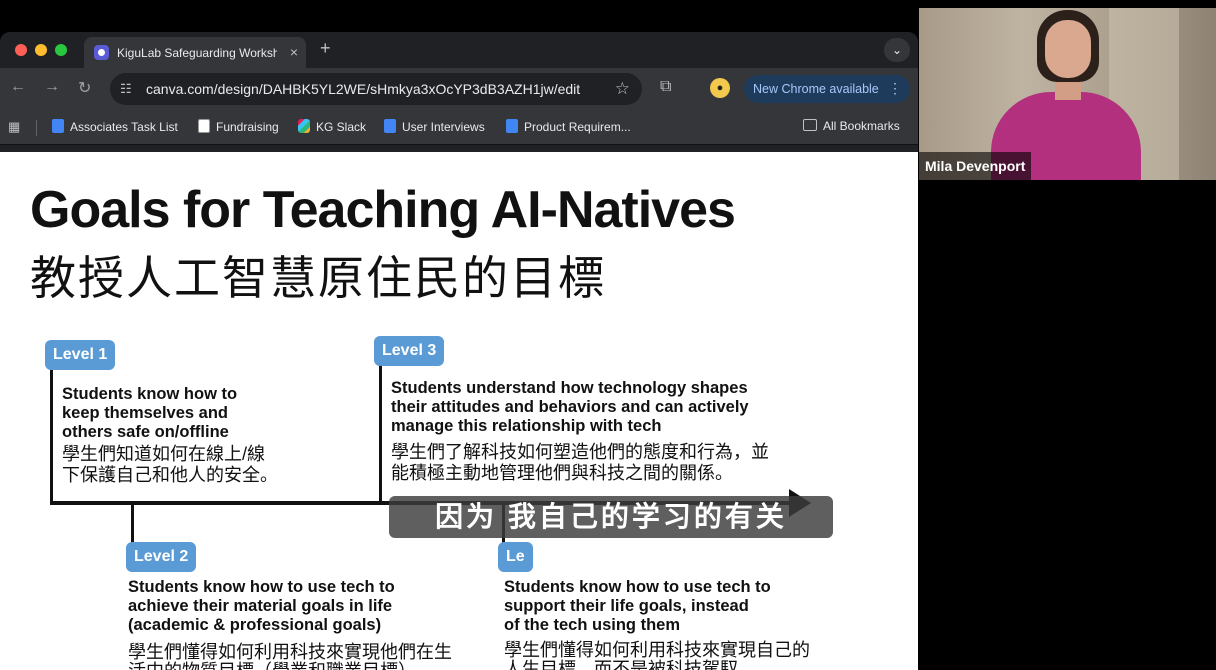 Image resolution: width=1216 pixels, height=670 pixels. Describe the element at coordinates (515, 557) in the screenshot. I see `level-4-tag: Le` at that location.